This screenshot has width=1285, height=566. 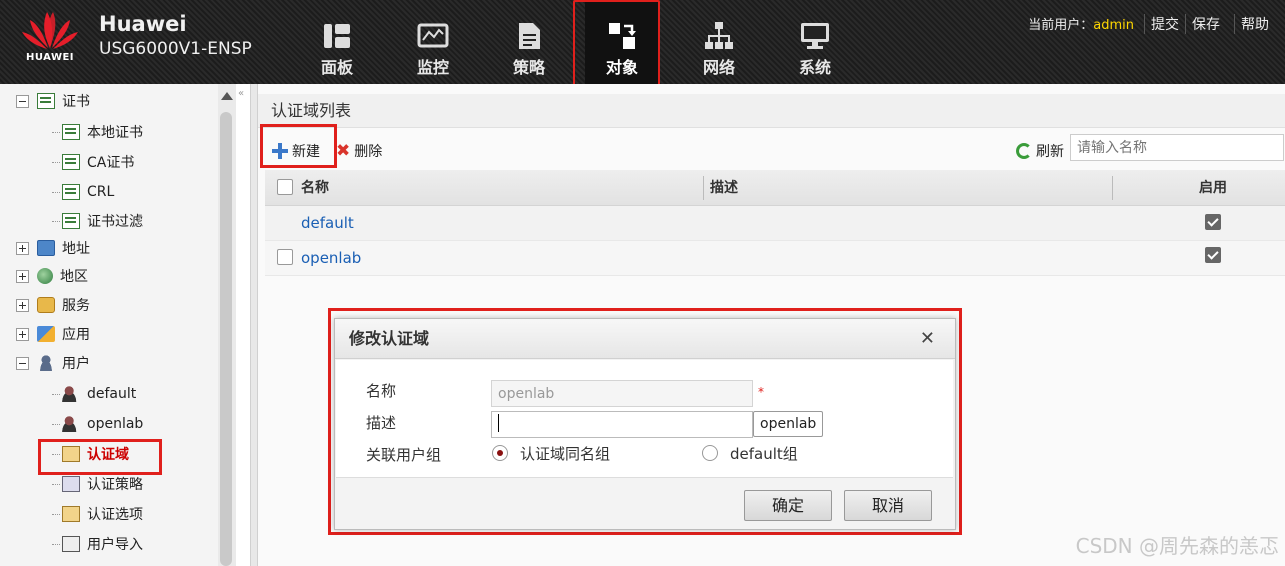 I want to click on description-field, so click(x=622, y=424).